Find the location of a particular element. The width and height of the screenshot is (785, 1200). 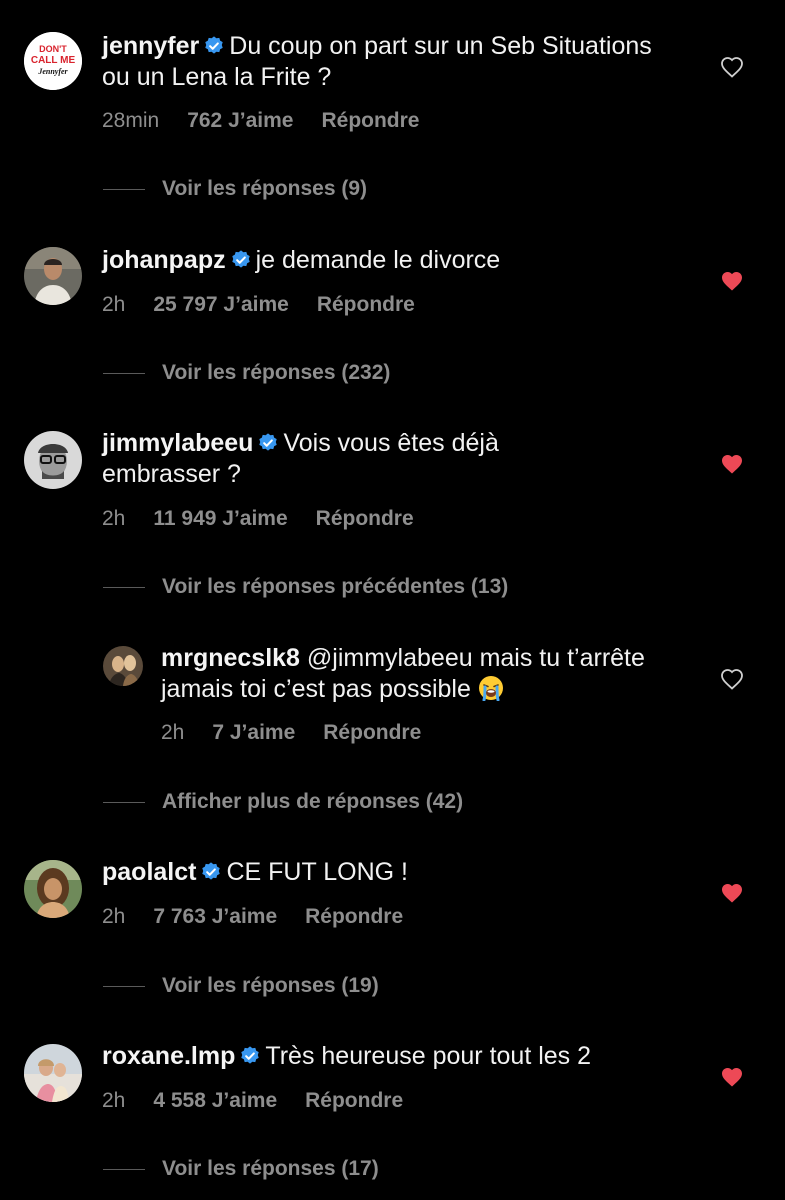

likes-count: 4 558 J’aime is located at coordinates (215, 1100).